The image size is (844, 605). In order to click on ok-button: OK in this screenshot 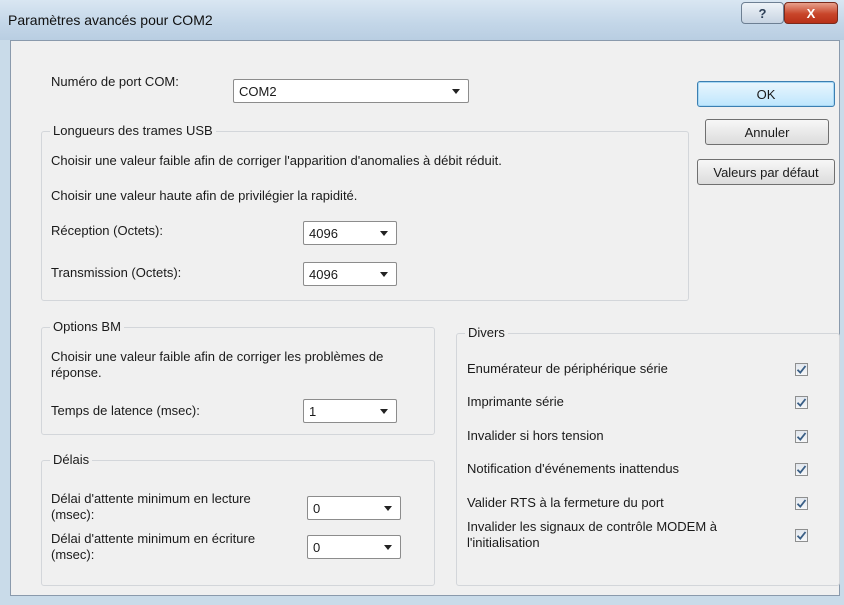, I will do `click(766, 94)`.